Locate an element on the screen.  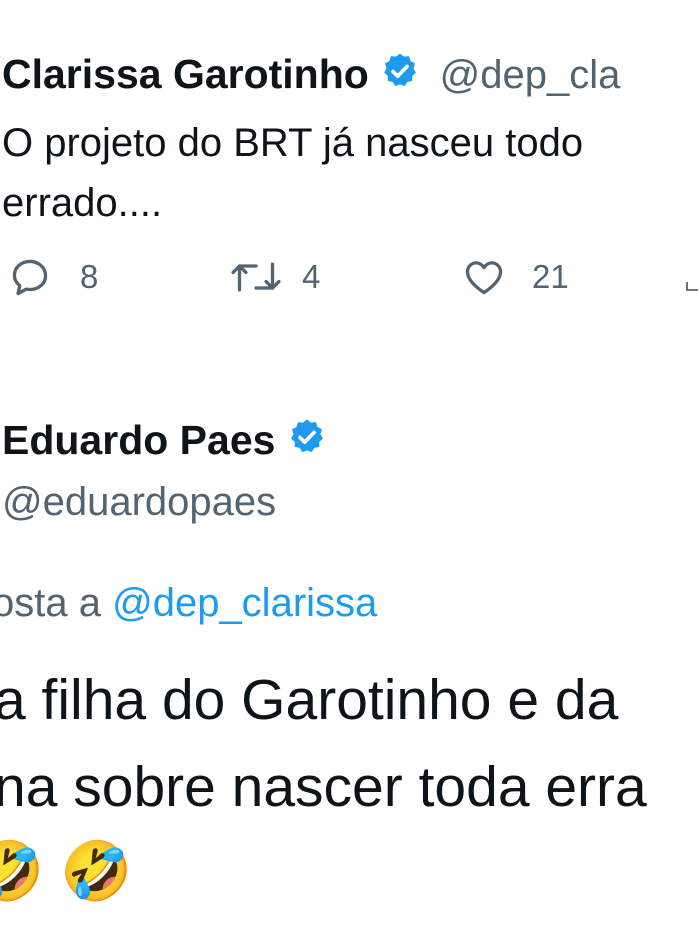
retweet-icon is located at coordinates (256, 277).